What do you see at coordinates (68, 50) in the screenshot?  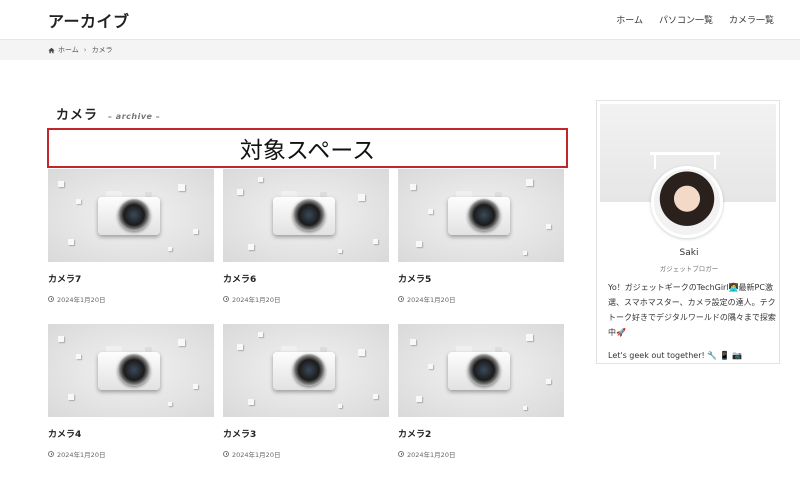 I see `breadcrumb-home-label: ホーム` at bounding box center [68, 50].